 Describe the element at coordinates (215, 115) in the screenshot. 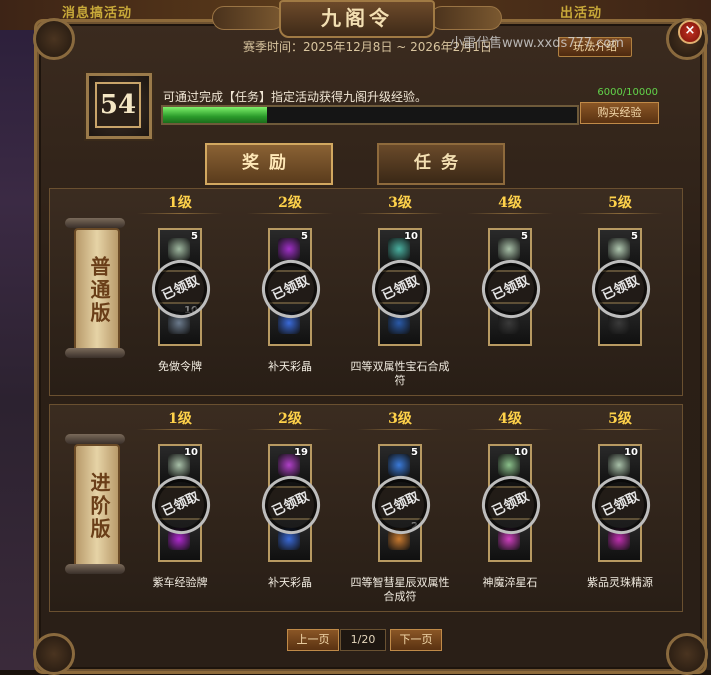

I see `exp-progress-fill` at that location.